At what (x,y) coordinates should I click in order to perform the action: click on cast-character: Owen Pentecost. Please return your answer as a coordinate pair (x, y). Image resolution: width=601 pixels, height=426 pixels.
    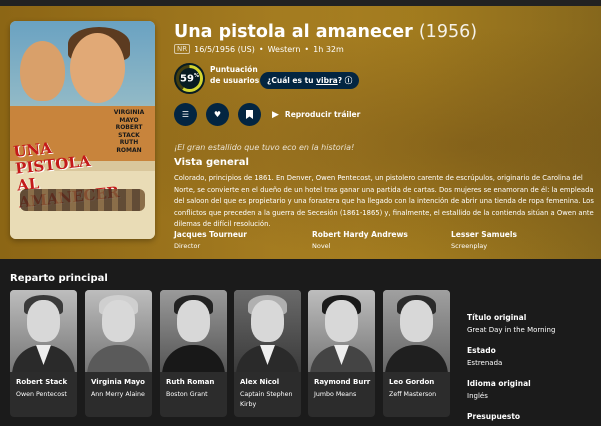
    Looking at the image, I should click on (41, 394).